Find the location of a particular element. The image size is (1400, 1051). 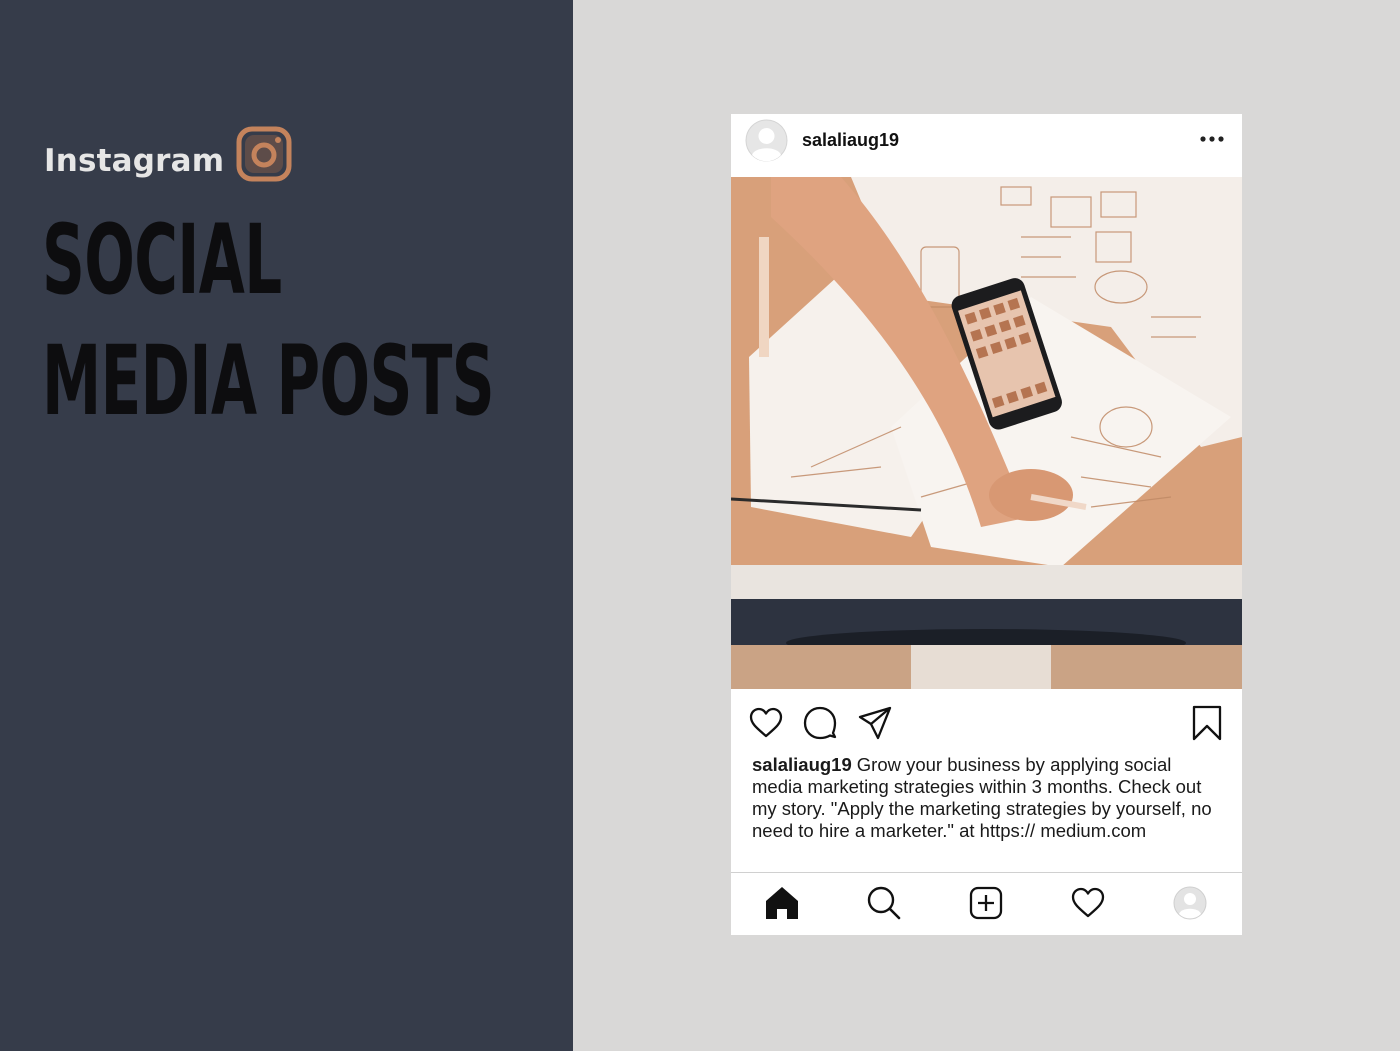

comment-icon is located at coordinates (820, 723).